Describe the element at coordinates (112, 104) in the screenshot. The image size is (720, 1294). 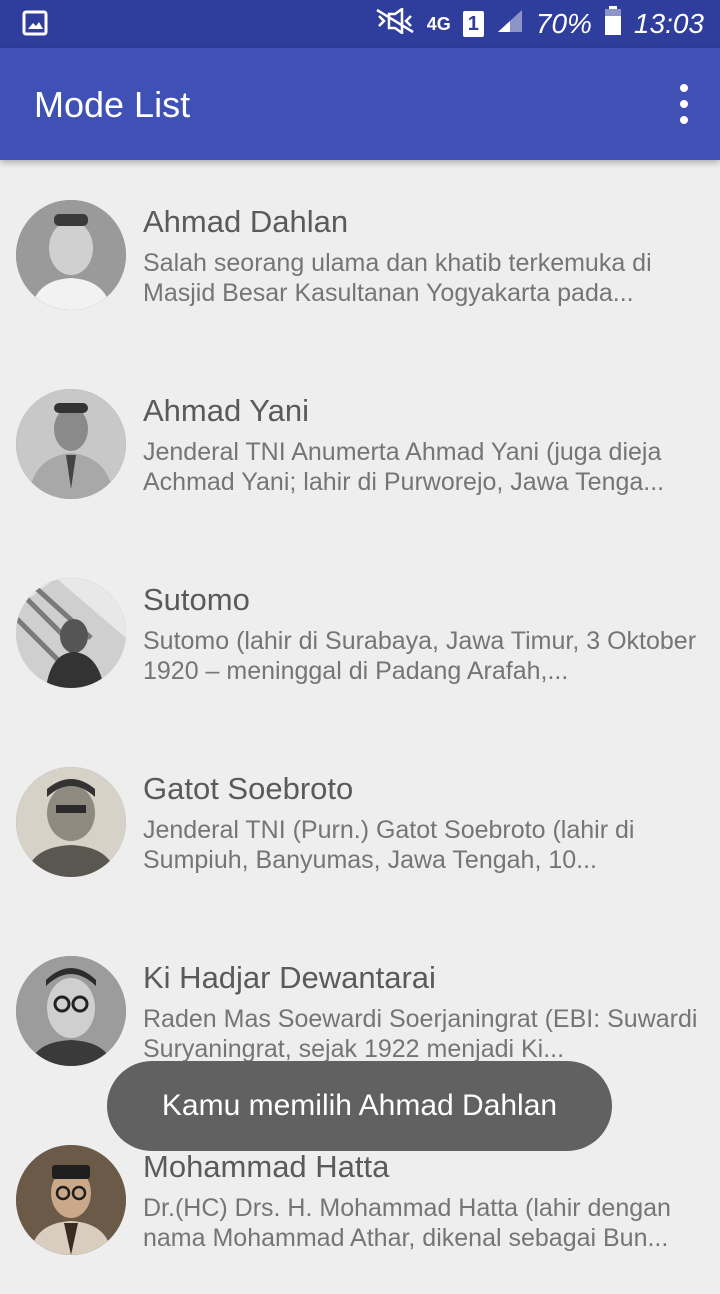
I see `page-title: Mode List` at that location.